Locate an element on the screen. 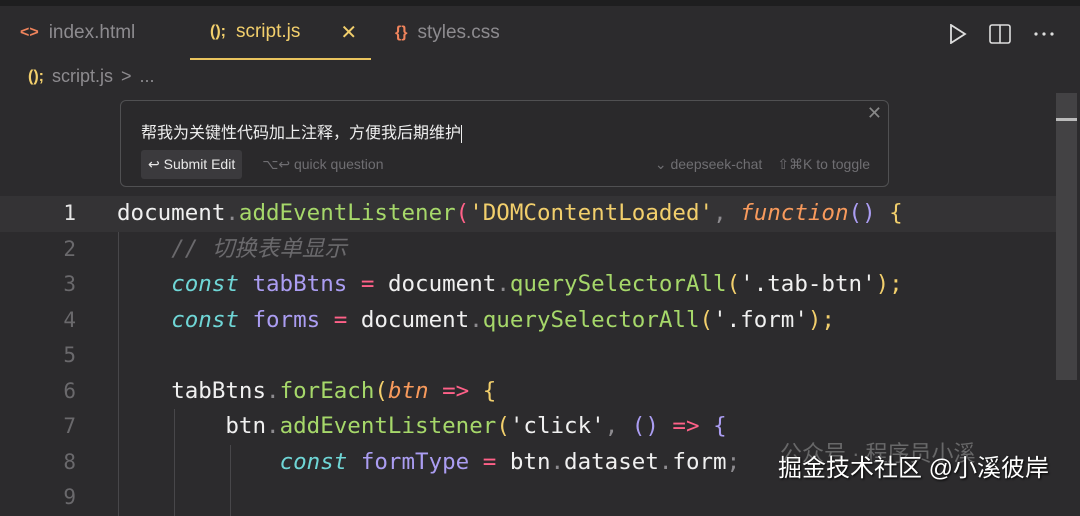 The width and height of the screenshot is (1080, 516). more-icon is located at coordinates (1044, 34).